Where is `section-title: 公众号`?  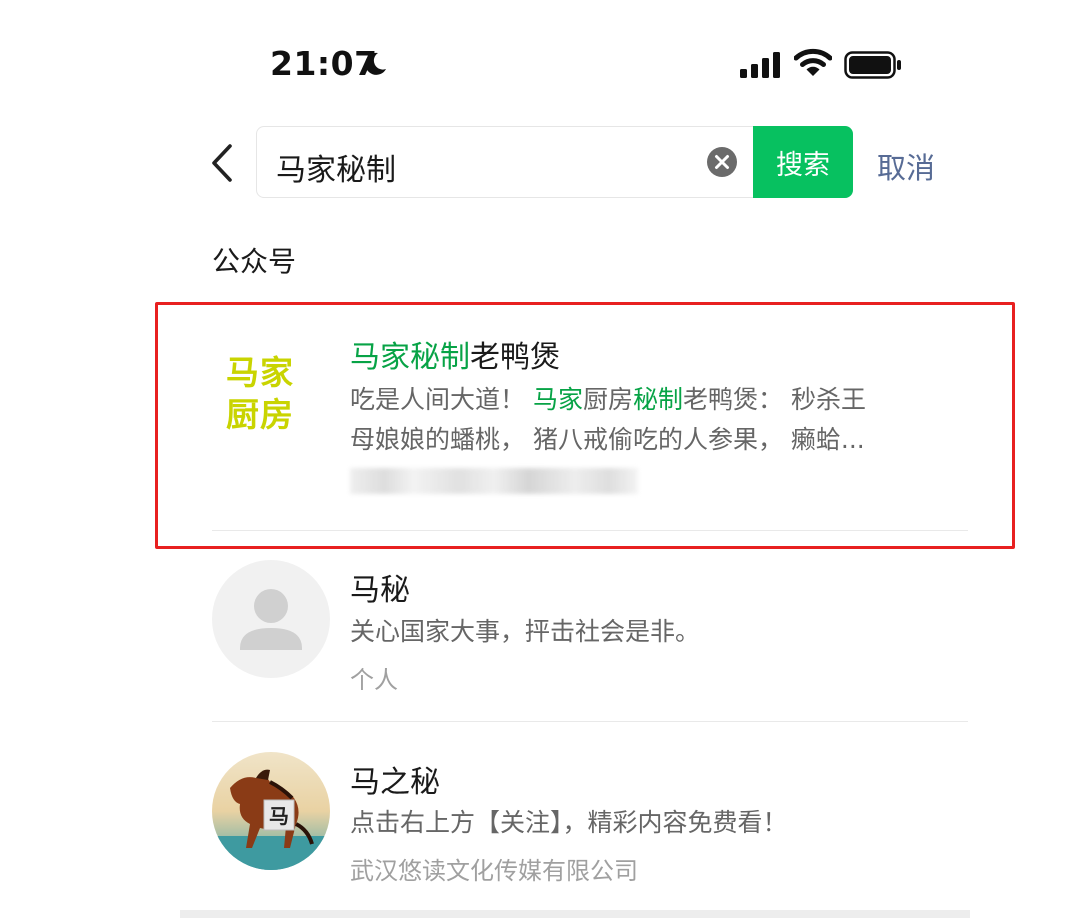 section-title: 公众号 is located at coordinates (254, 261).